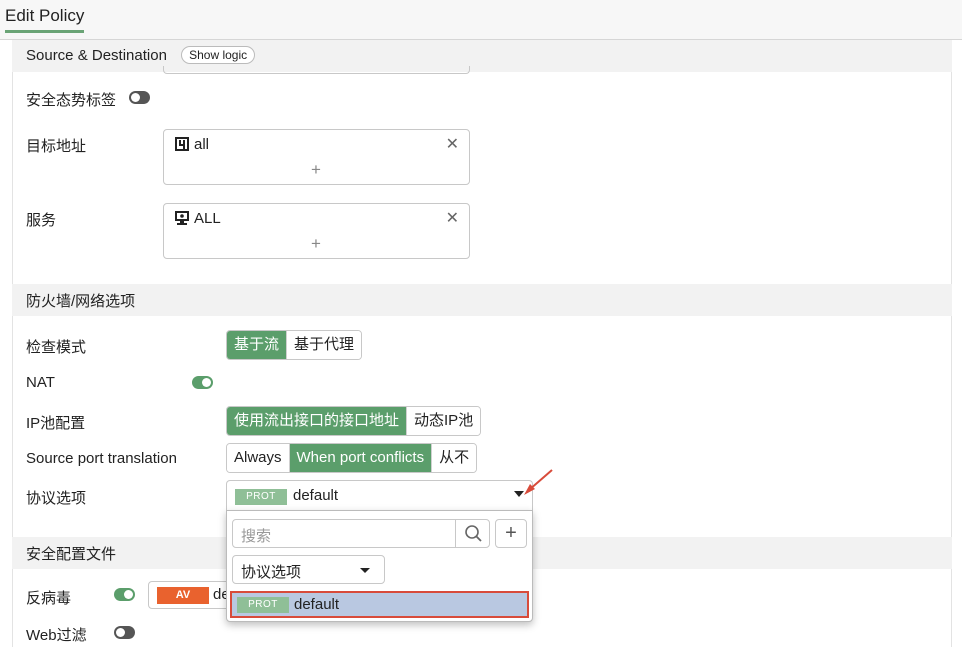  Describe the element at coordinates (258, 458) in the screenshot. I see `source-port-always-option: Always` at that location.